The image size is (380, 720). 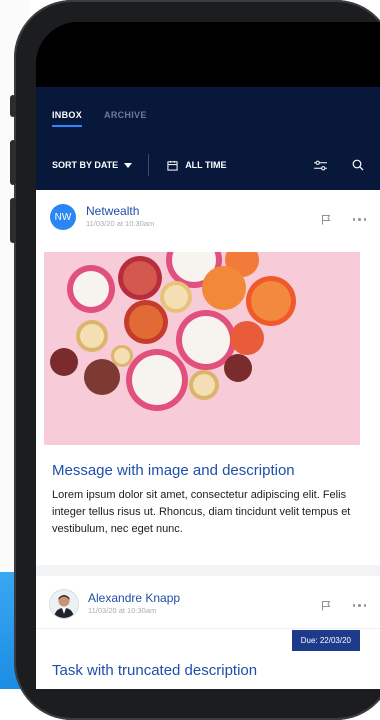 I want to click on search-icon, so click(x=358, y=165).